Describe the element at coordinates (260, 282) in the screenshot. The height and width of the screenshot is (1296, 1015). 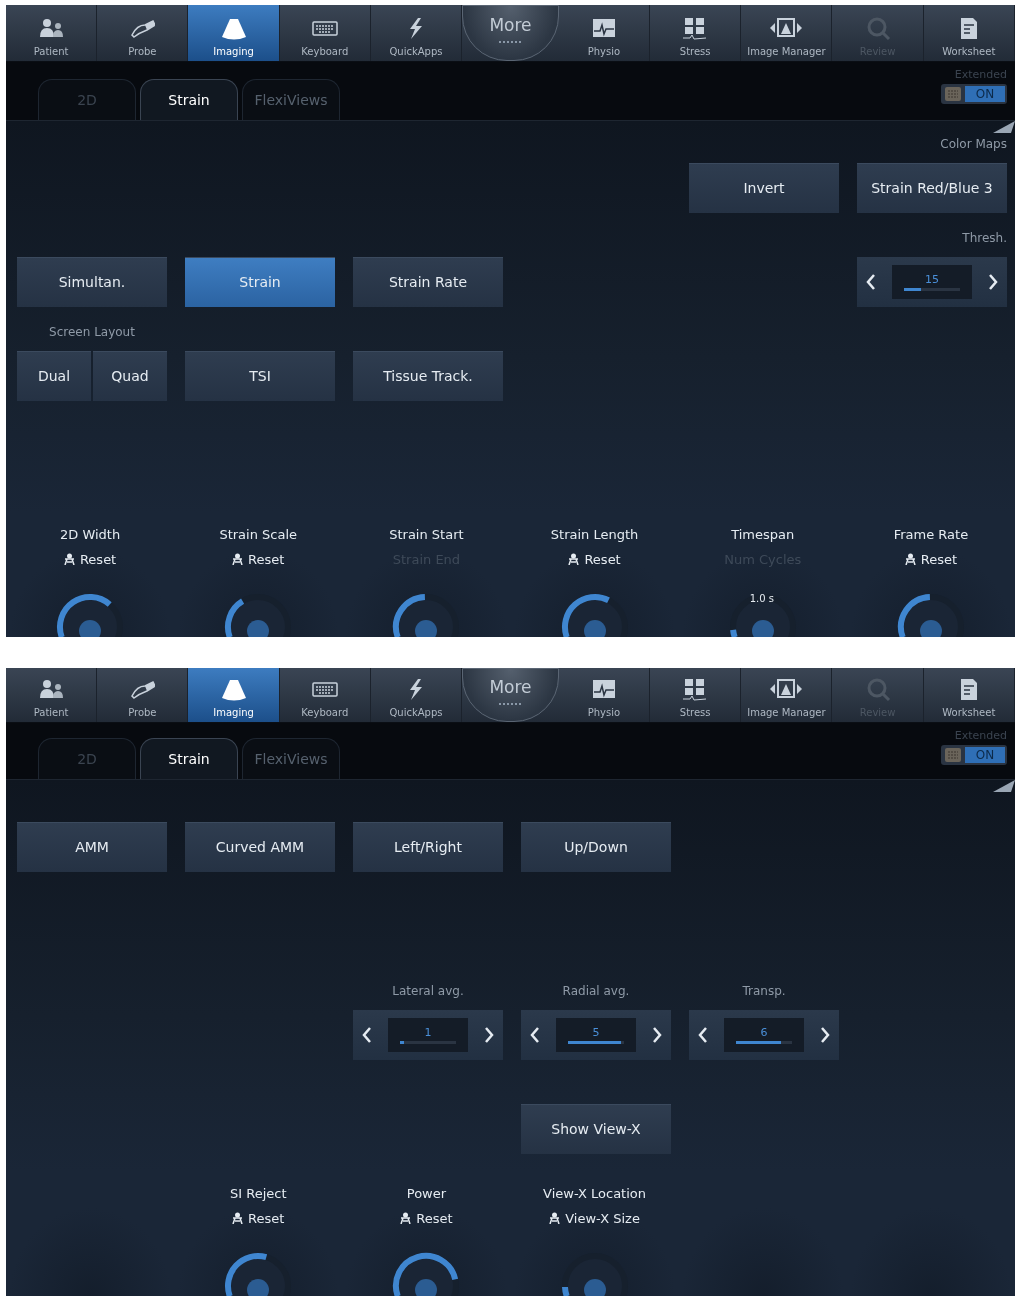
I see `button: Strain` at that location.